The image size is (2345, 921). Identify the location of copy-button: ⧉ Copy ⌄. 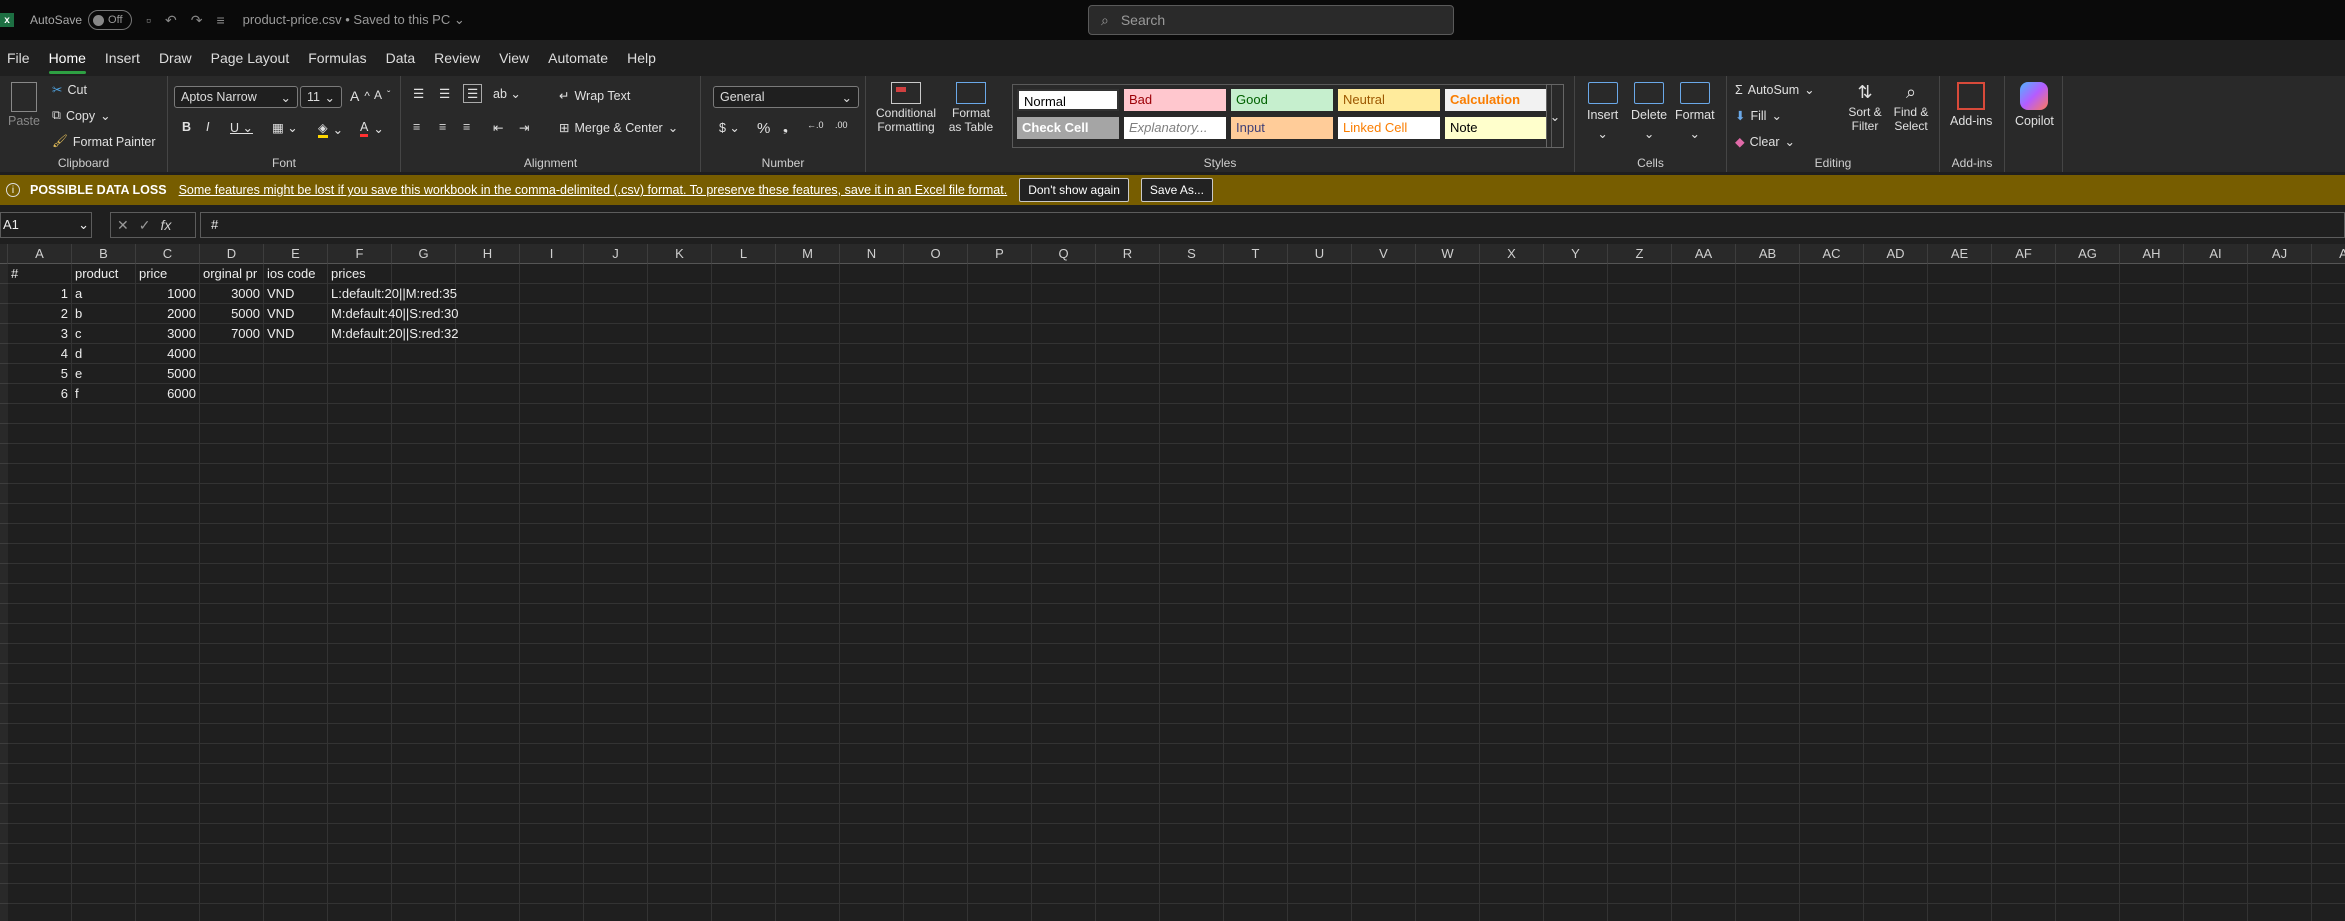
(81, 115).